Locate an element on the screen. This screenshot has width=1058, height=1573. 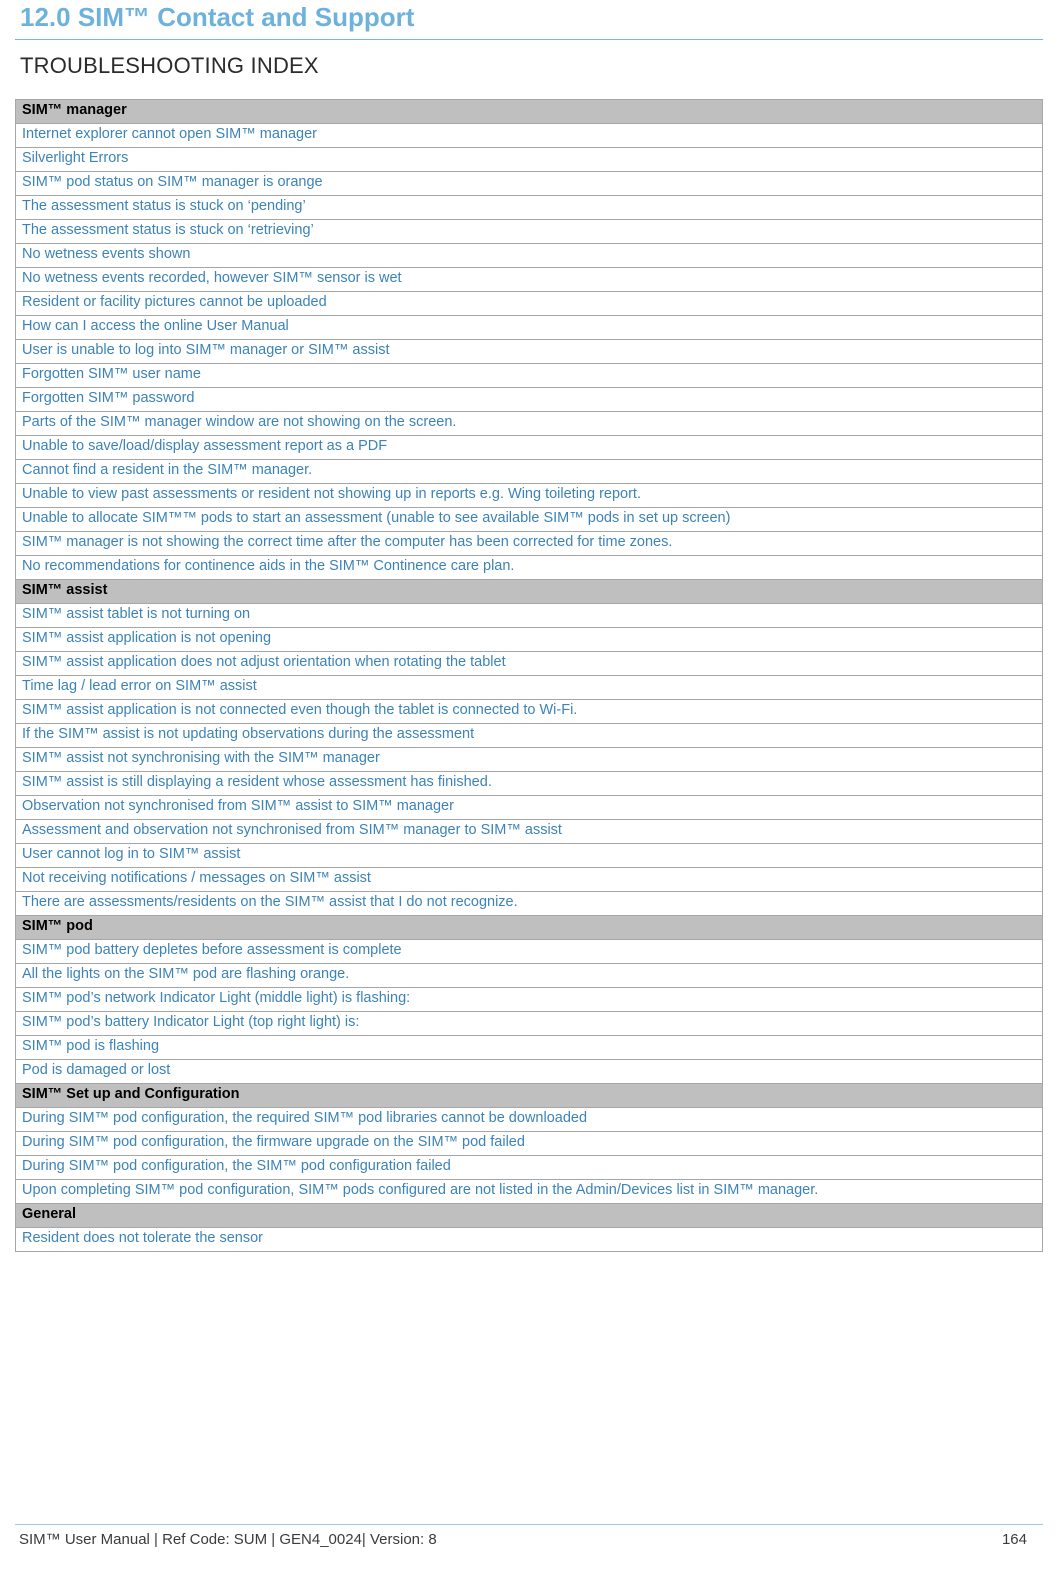
index-group-header: General is located at coordinates (529, 1215).